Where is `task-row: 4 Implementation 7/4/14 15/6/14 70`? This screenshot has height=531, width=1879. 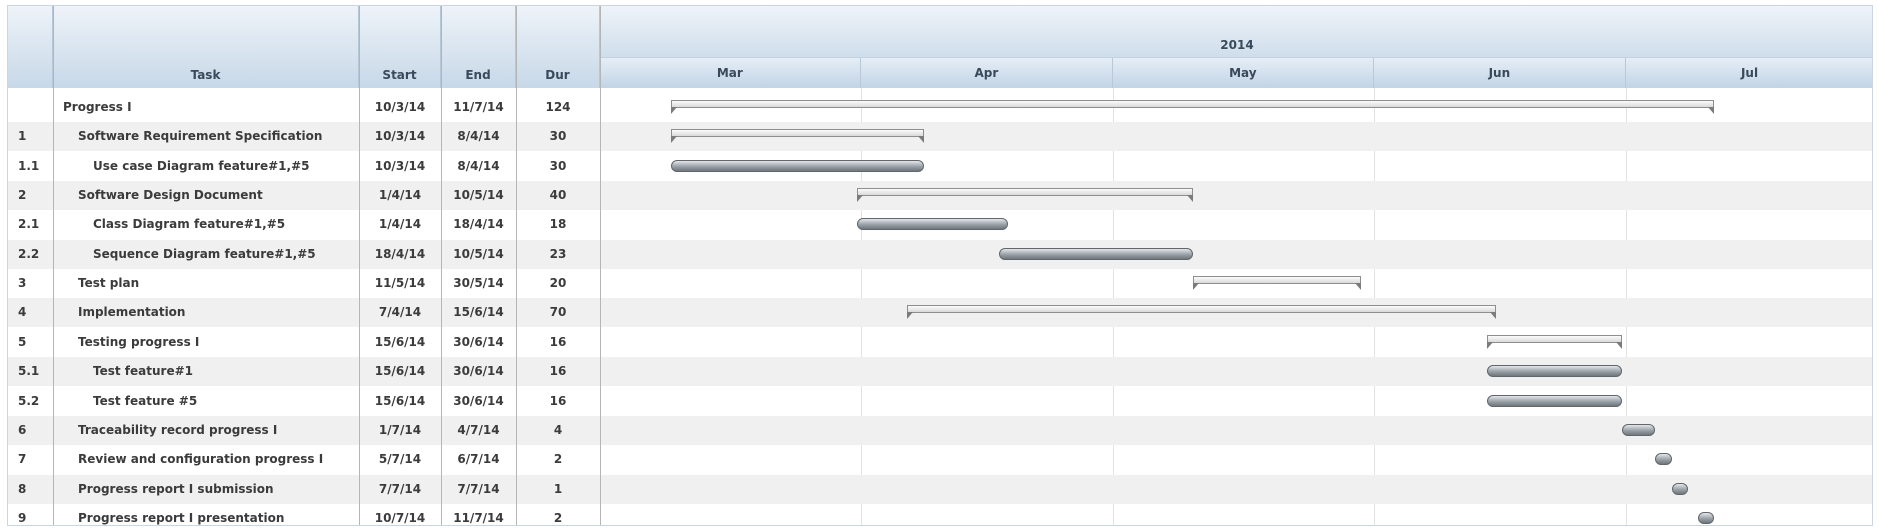 task-row: 4 Implementation 7/4/14 15/6/14 70 is located at coordinates (940, 313).